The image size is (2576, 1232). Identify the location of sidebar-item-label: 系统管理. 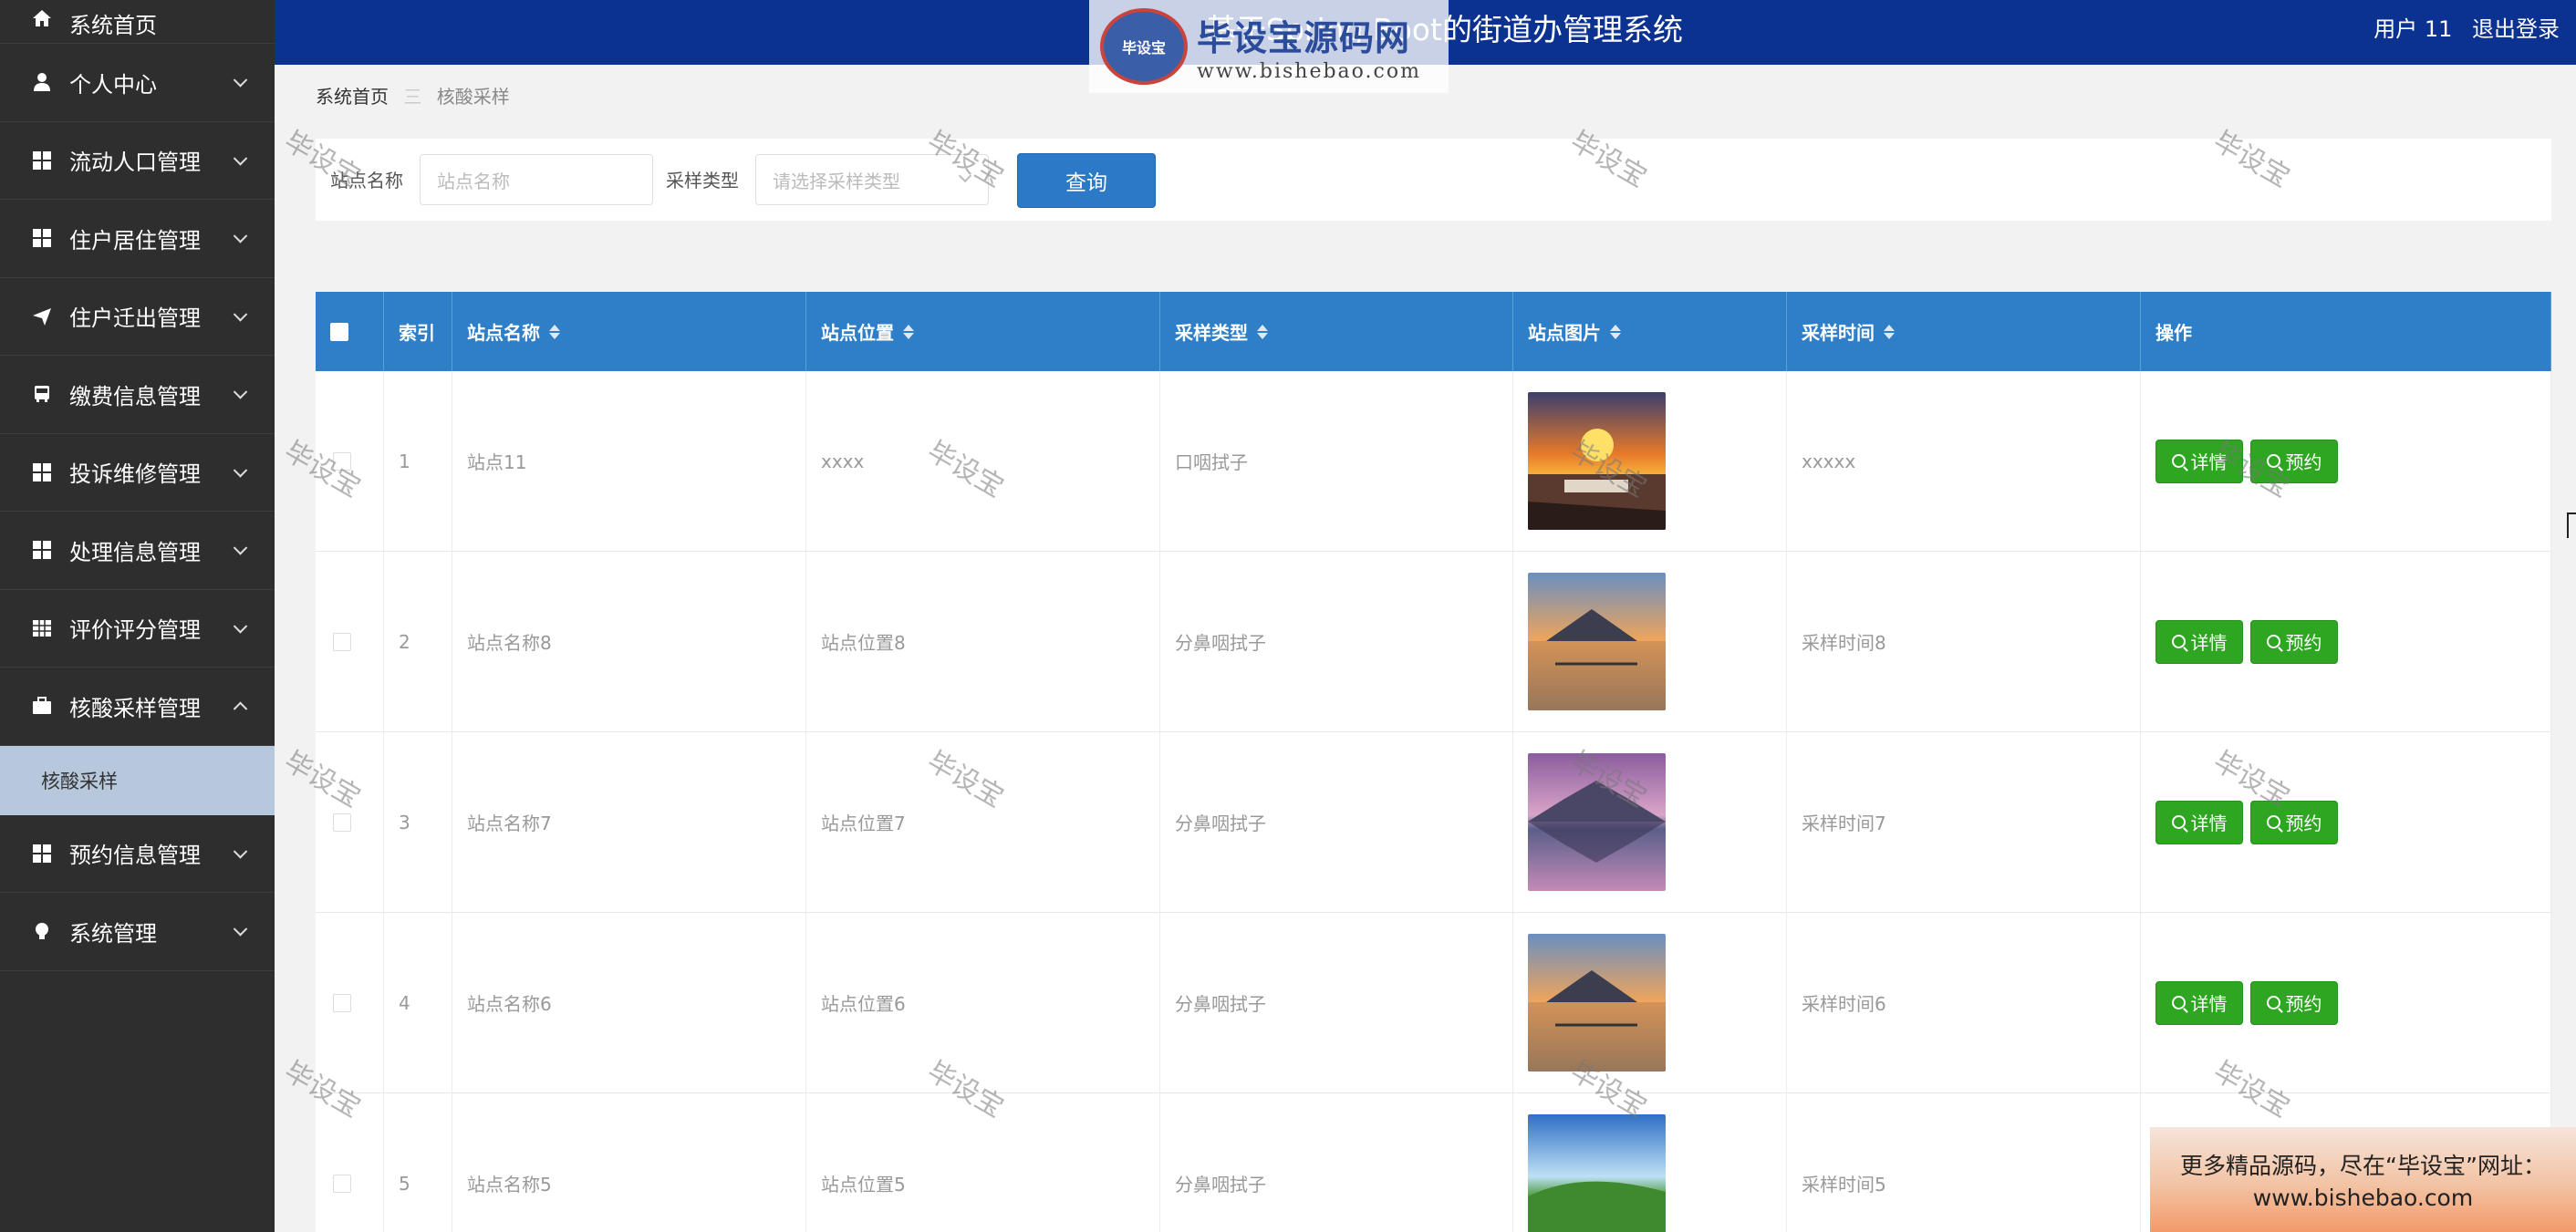
(113, 934).